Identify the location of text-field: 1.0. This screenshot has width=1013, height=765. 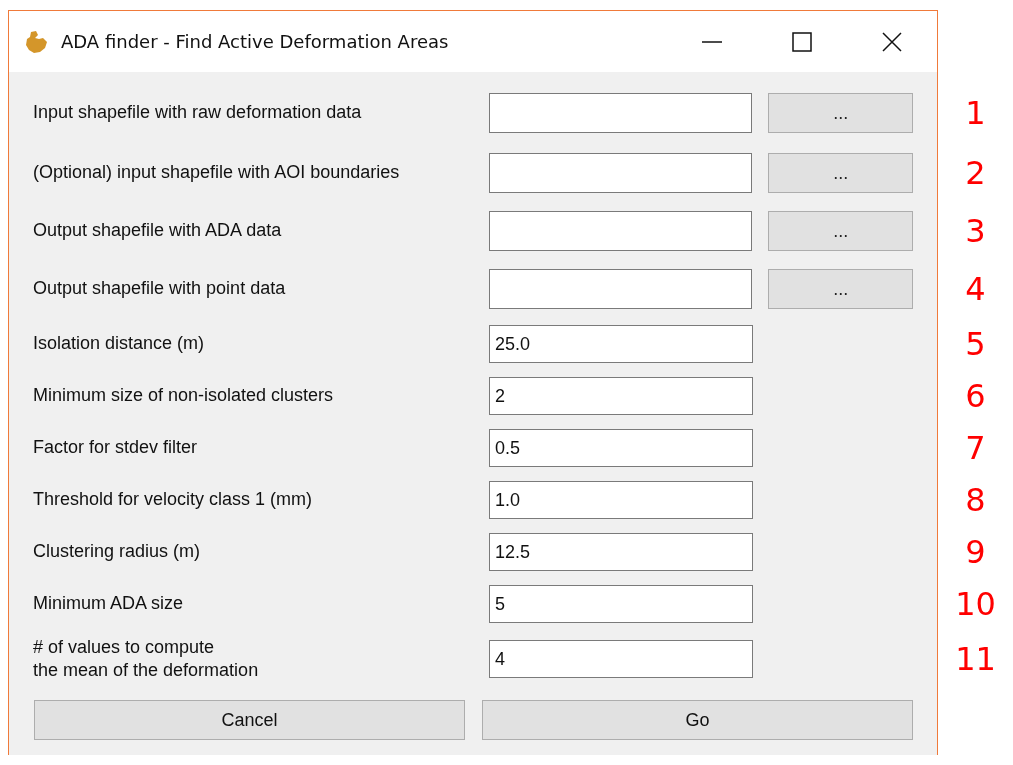
(621, 500).